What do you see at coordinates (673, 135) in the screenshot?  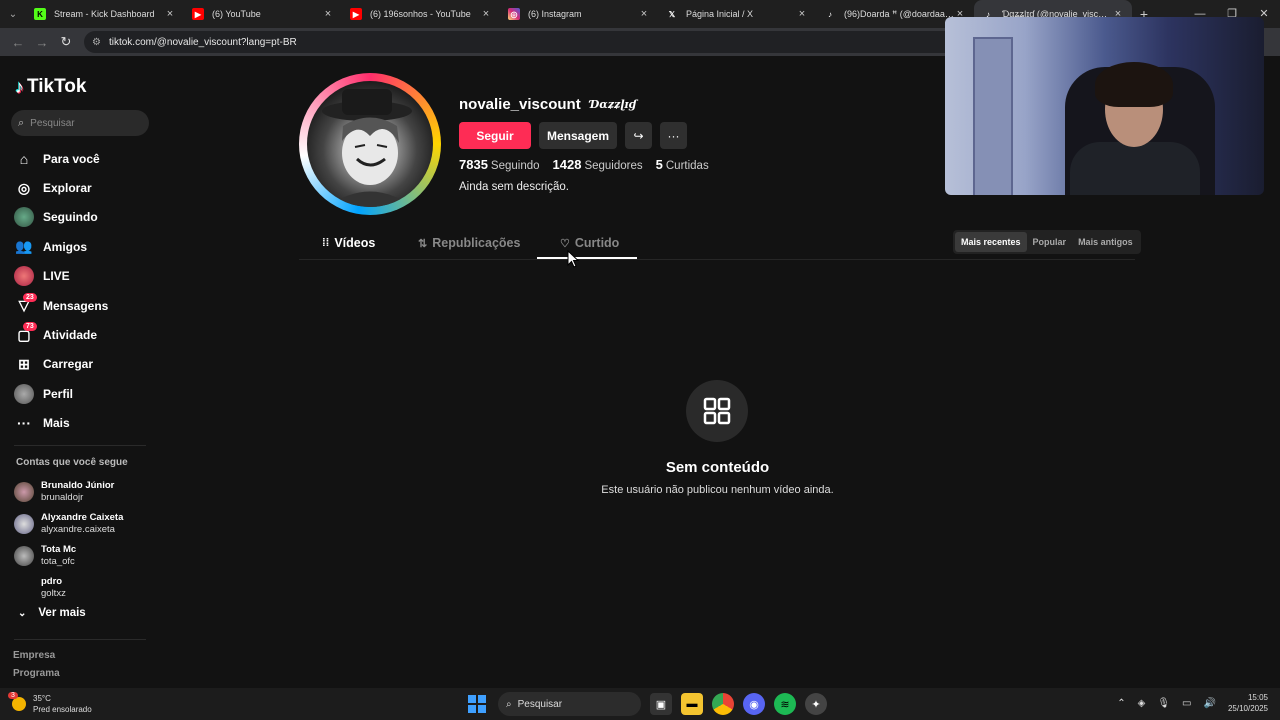 I see `more-options-button: ···` at bounding box center [673, 135].